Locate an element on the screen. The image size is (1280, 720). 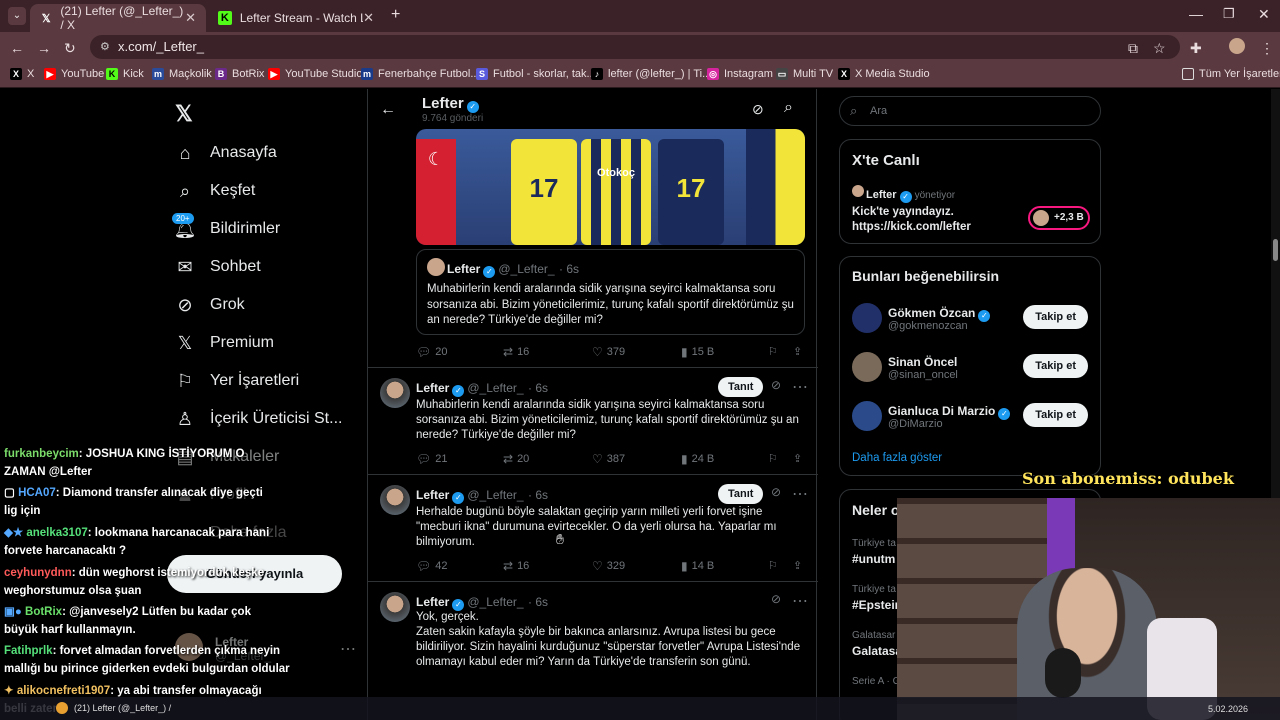
like-button: ♡ 329 is located at coordinates (608, 566).